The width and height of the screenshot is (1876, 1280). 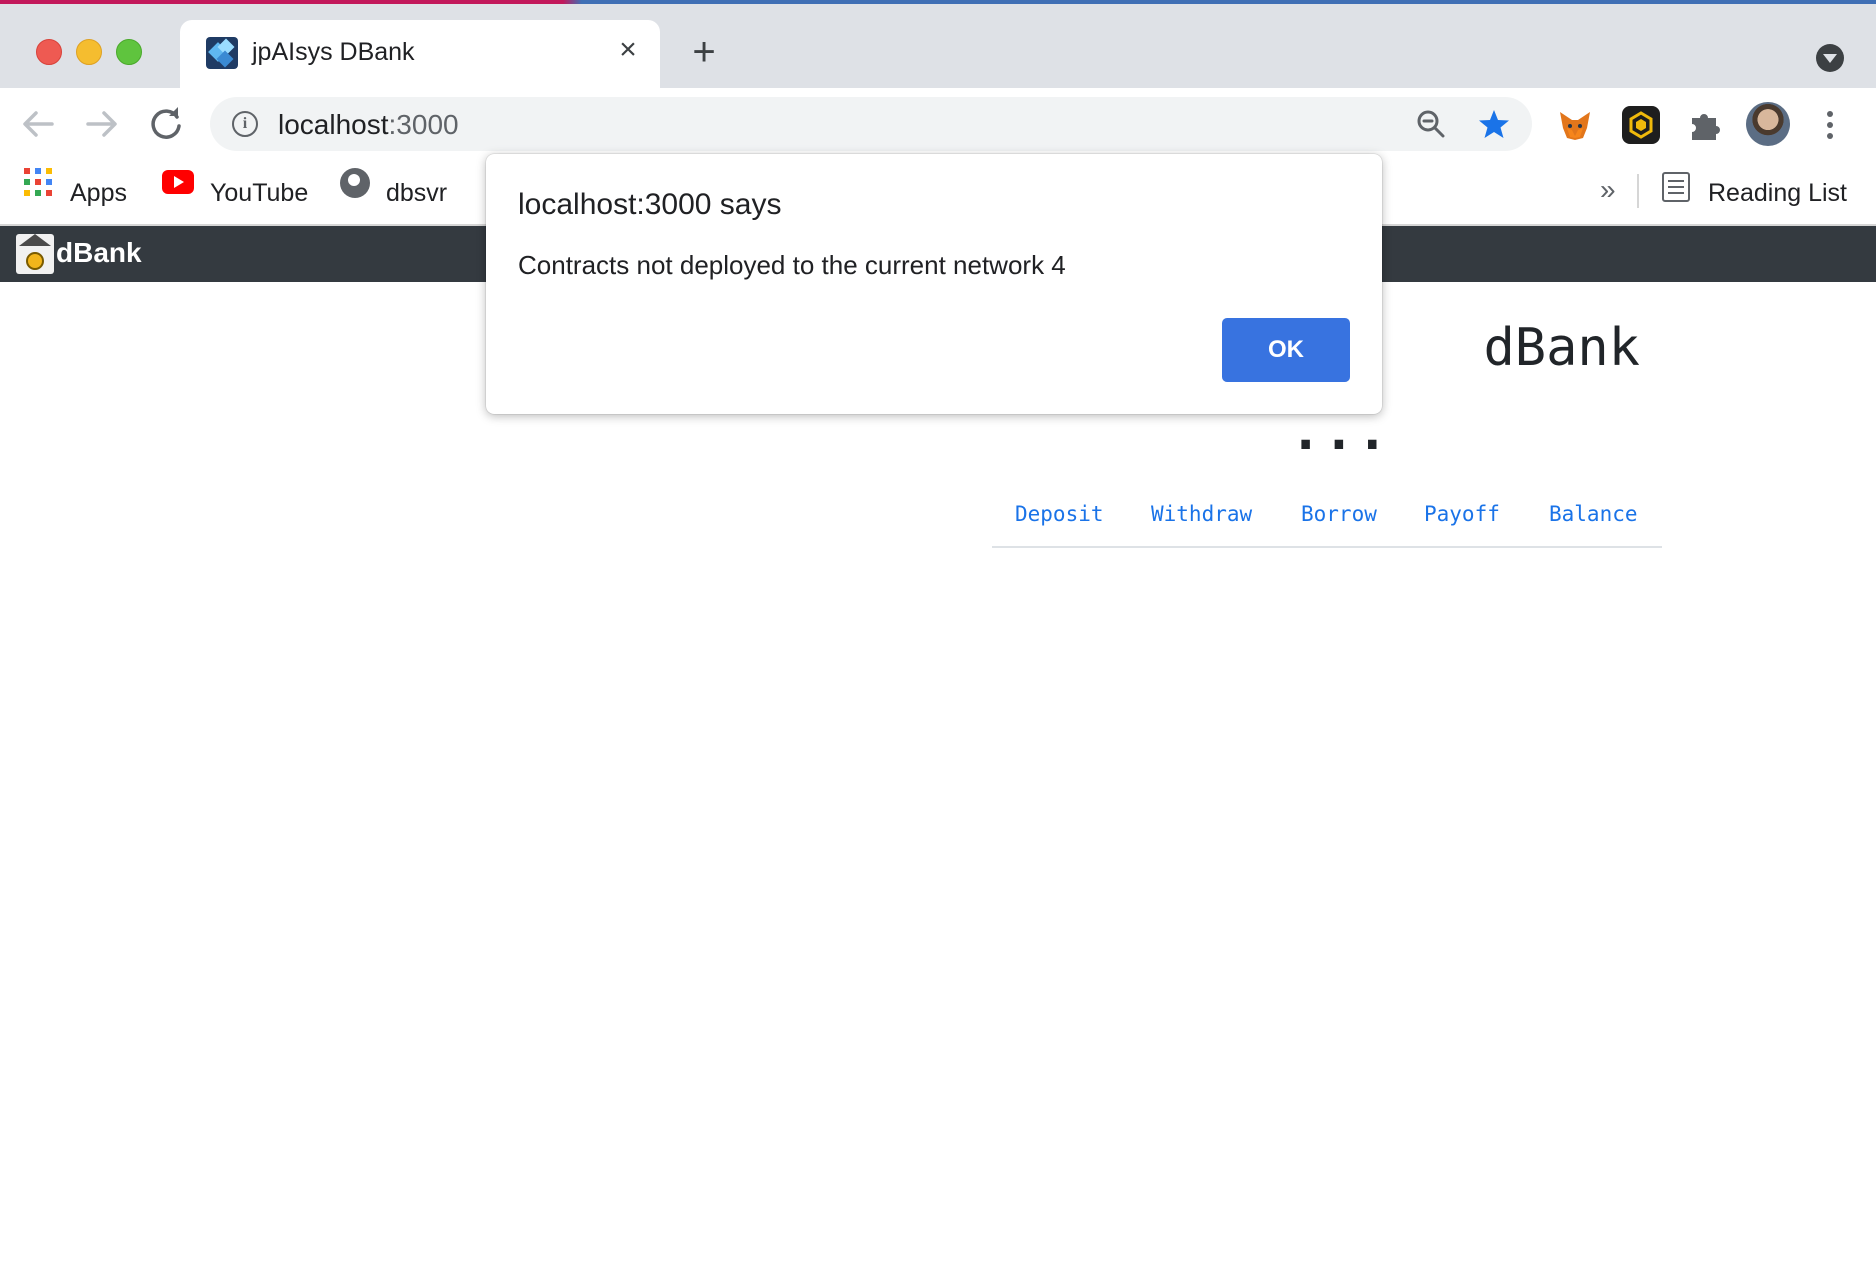 I want to click on site-favicon-icon, so click(x=222, y=53).